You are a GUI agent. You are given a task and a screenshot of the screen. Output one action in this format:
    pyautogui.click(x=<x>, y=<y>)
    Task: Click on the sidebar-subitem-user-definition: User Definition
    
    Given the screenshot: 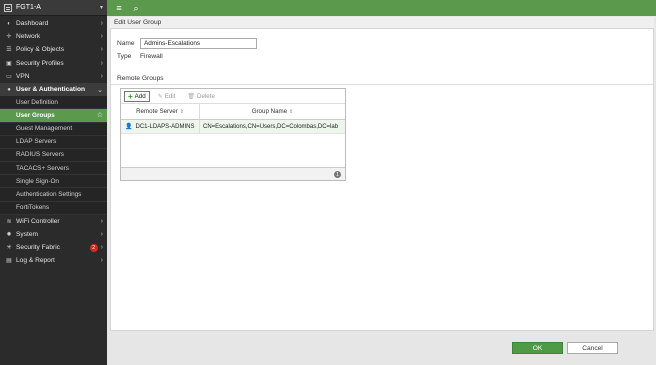 What is the action you would take?
    pyautogui.click(x=53, y=103)
    